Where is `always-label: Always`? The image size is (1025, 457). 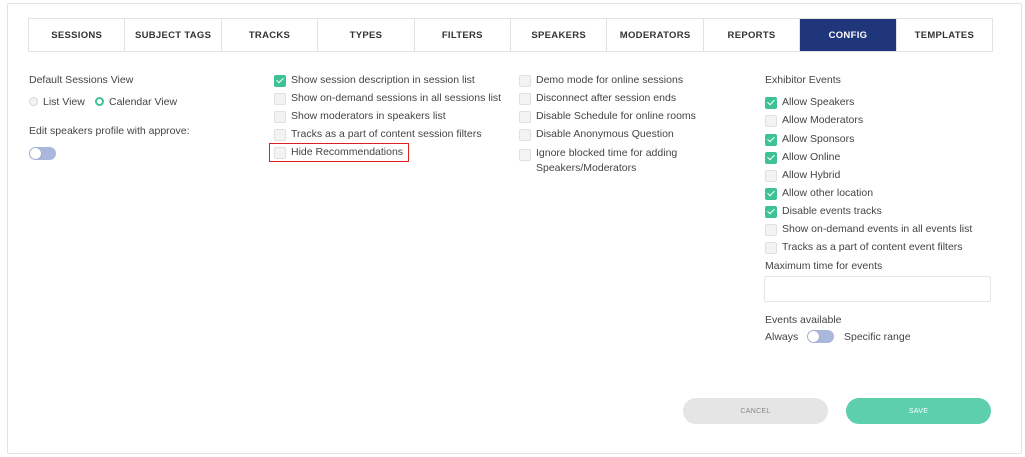 always-label: Always is located at coordinates (782, 337).